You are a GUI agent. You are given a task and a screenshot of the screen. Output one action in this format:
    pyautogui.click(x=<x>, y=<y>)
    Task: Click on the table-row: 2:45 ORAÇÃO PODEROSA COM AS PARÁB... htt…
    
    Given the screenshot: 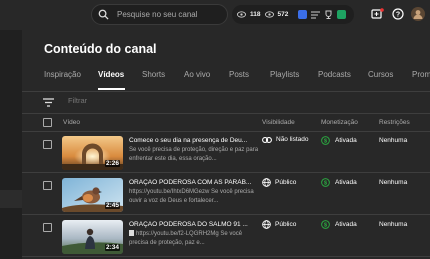 What is the action you would take?
    pyautogui.click(x=226, y=195)
    